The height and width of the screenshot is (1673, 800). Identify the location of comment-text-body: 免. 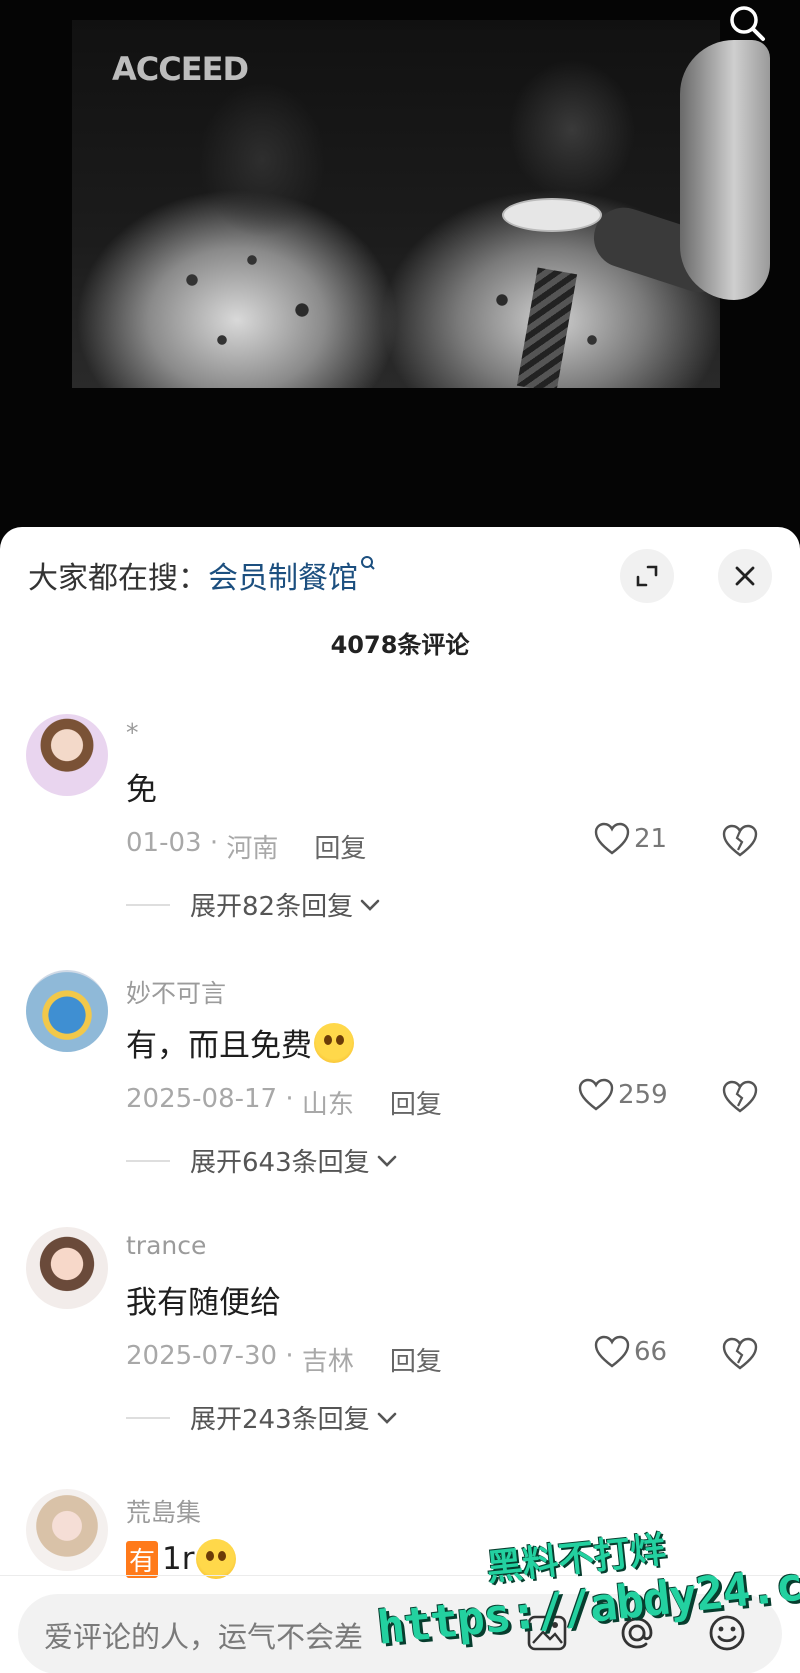
(141, 790).